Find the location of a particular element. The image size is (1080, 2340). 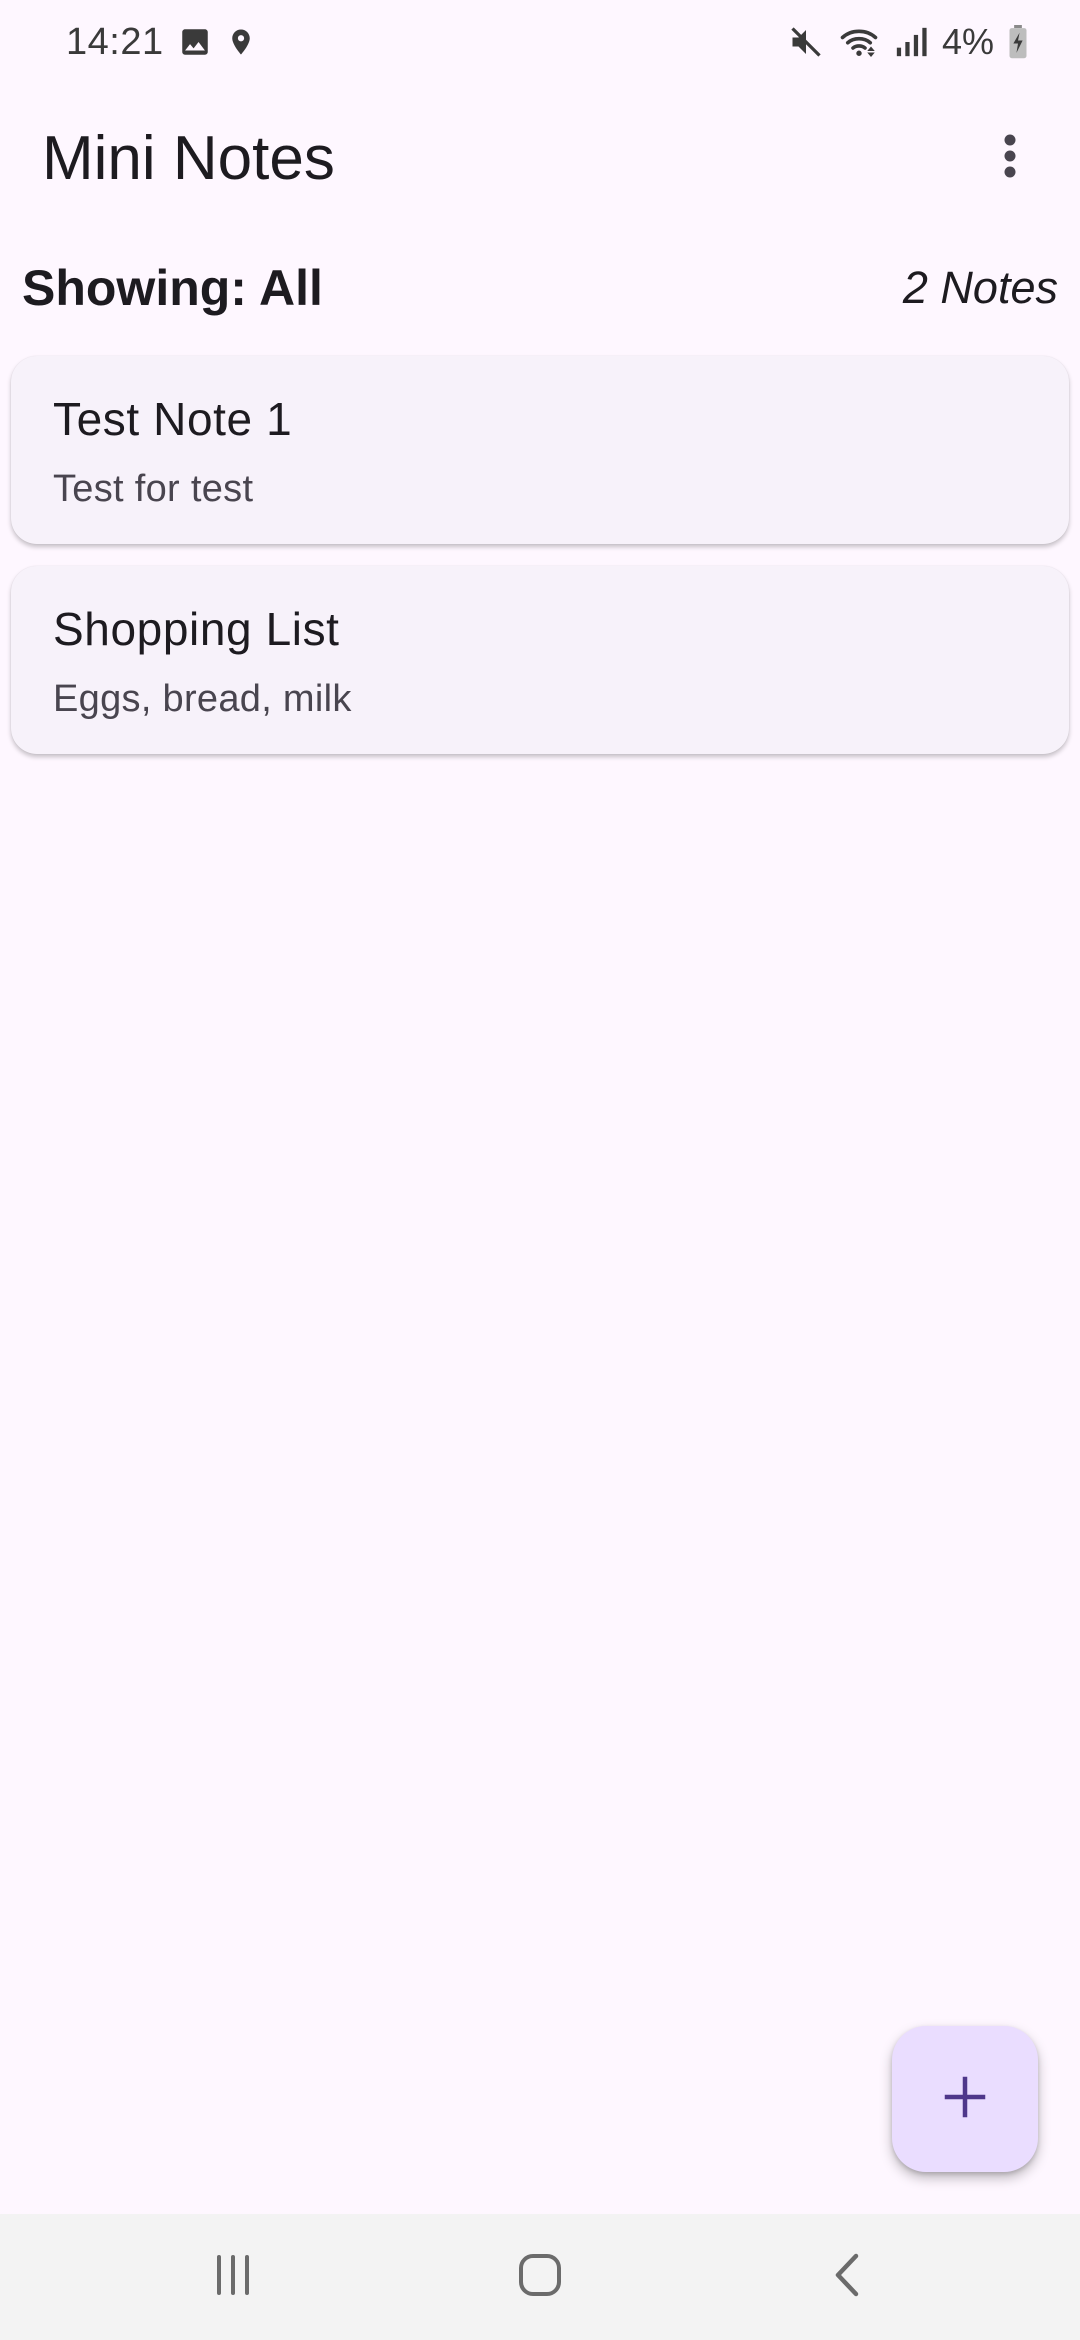

back-button is located at coordinates (847, 2277).